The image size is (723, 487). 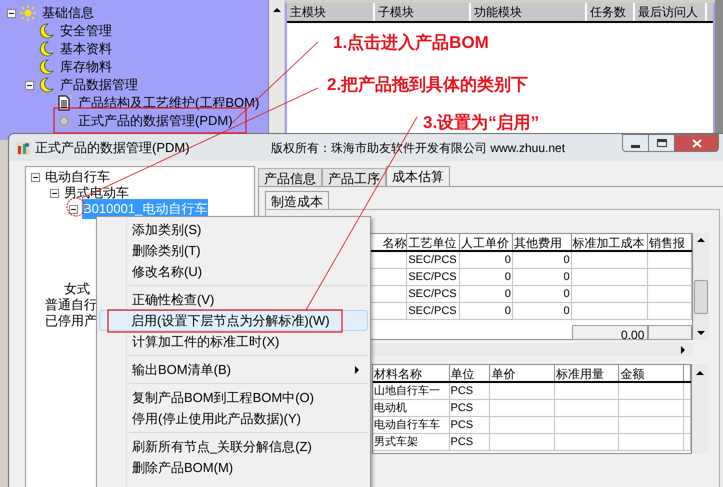 I want to click on tree-item: 正式产品的数据管理(PDM), so click(x=155, y=121).